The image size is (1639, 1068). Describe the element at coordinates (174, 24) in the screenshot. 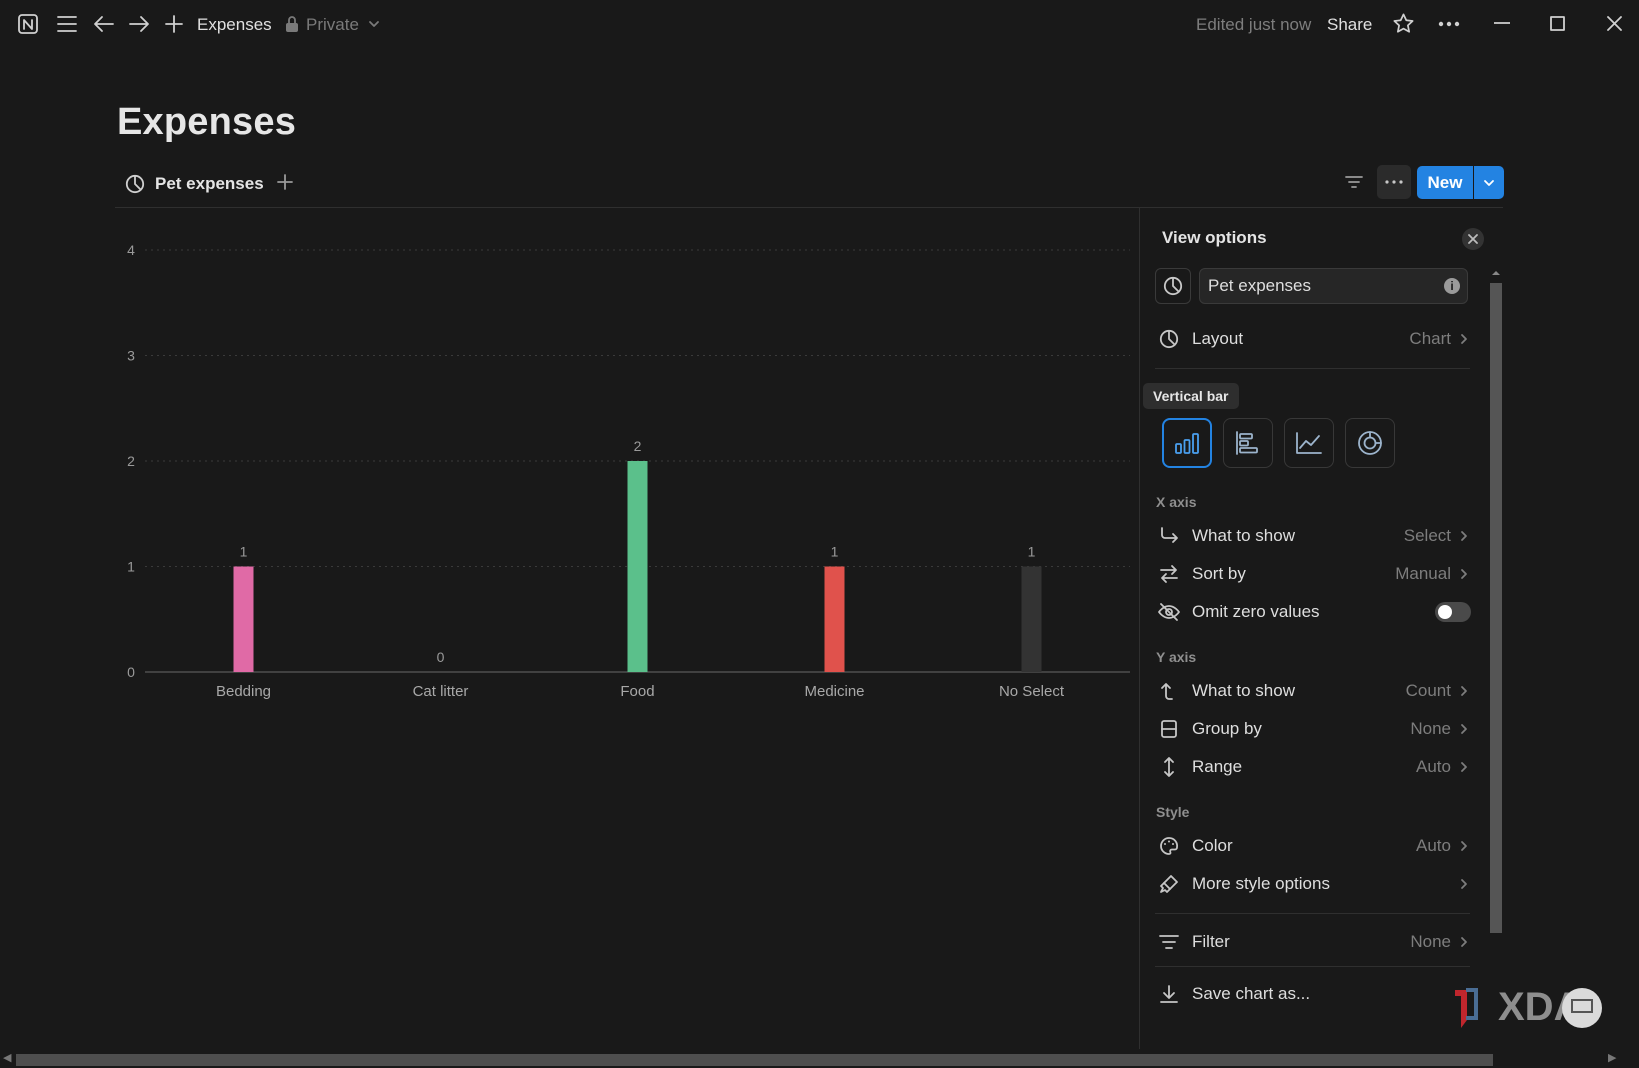

I see `plus-icon` at that location.